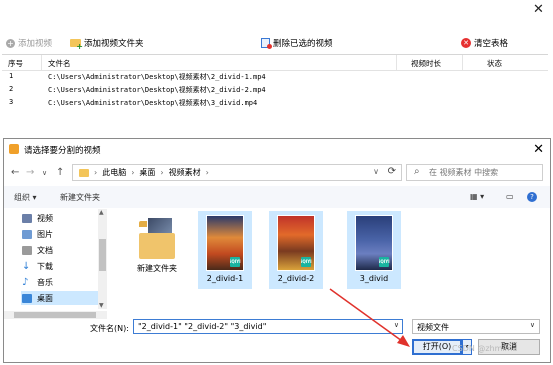  What do you see at coordinates (369, 317) in the screenshot?
I see `annotation-arrow` at bounding box center [369, 317].